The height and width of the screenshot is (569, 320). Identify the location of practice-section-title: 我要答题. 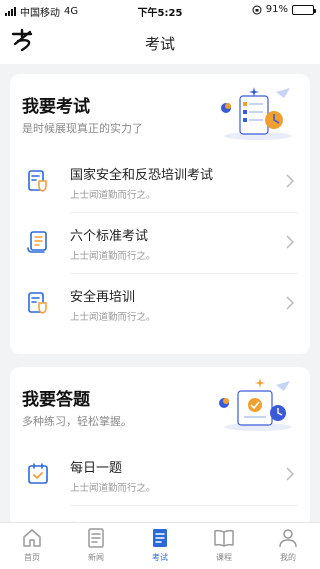
(56, 400).